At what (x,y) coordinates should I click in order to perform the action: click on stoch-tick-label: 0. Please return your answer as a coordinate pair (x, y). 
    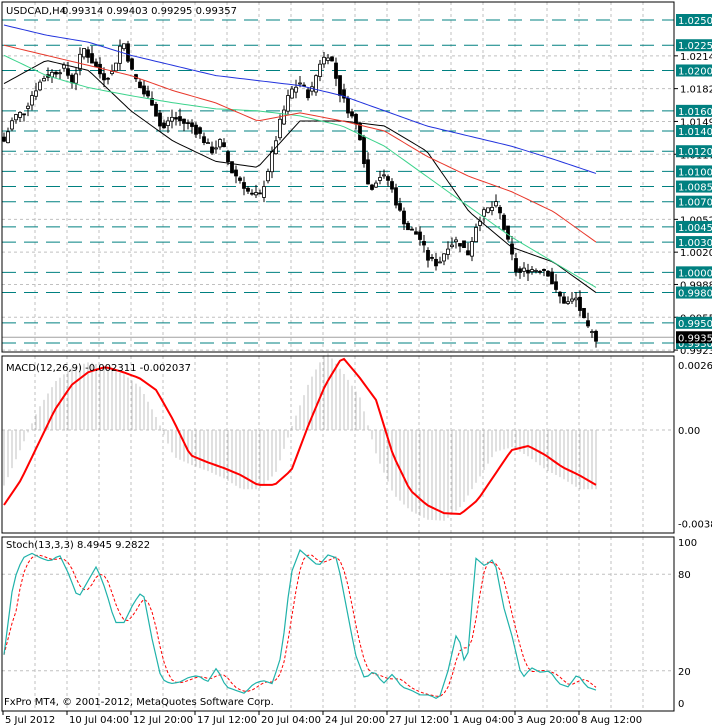
    Looking at the image, I should click on (681, 704).